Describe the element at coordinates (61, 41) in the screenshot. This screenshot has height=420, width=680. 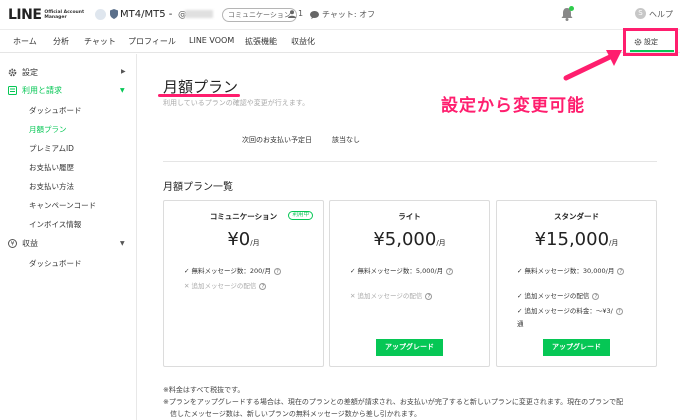
I see `nav-analytics: 分析` at that location.